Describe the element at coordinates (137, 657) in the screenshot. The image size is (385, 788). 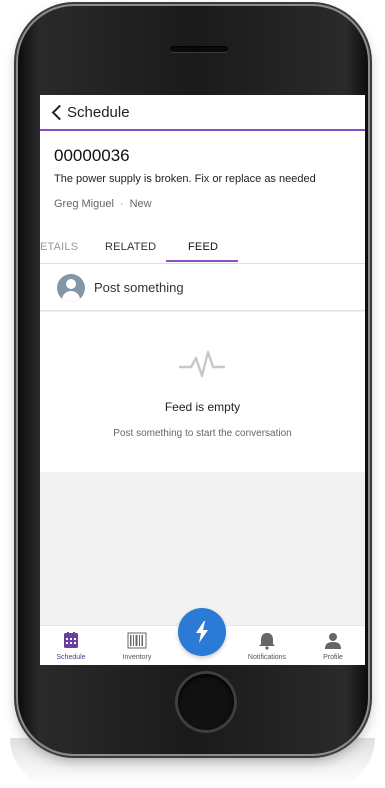
I see `tabbar-inventory-label: Inventory` at that location.